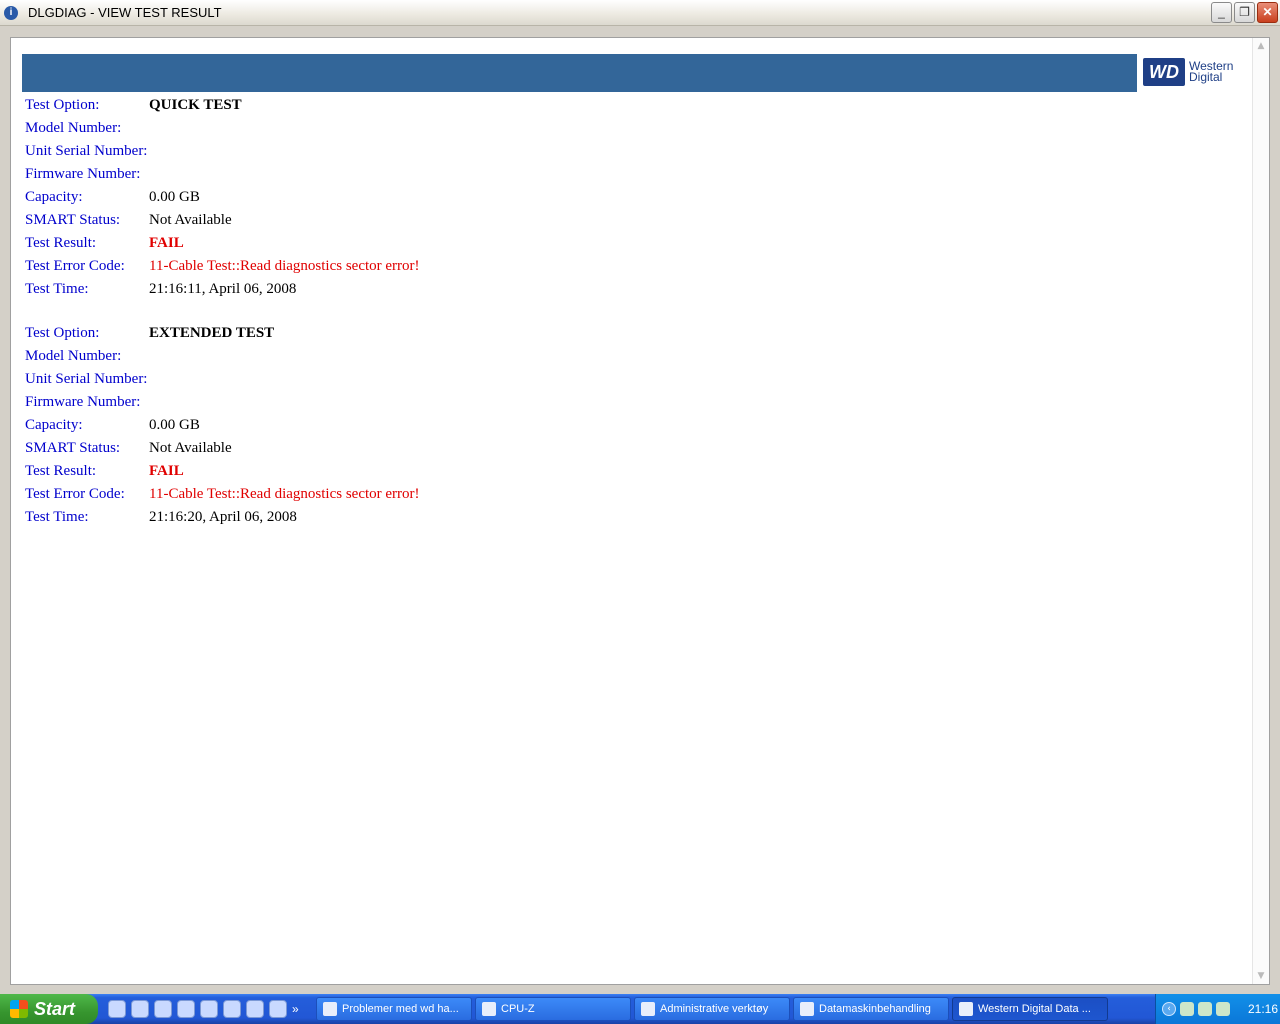 The height and width of the screenshot is (1024, 1280). Describe the element at coordinates (255, 1009) in the screenshot. I see `media-icon` at that location.